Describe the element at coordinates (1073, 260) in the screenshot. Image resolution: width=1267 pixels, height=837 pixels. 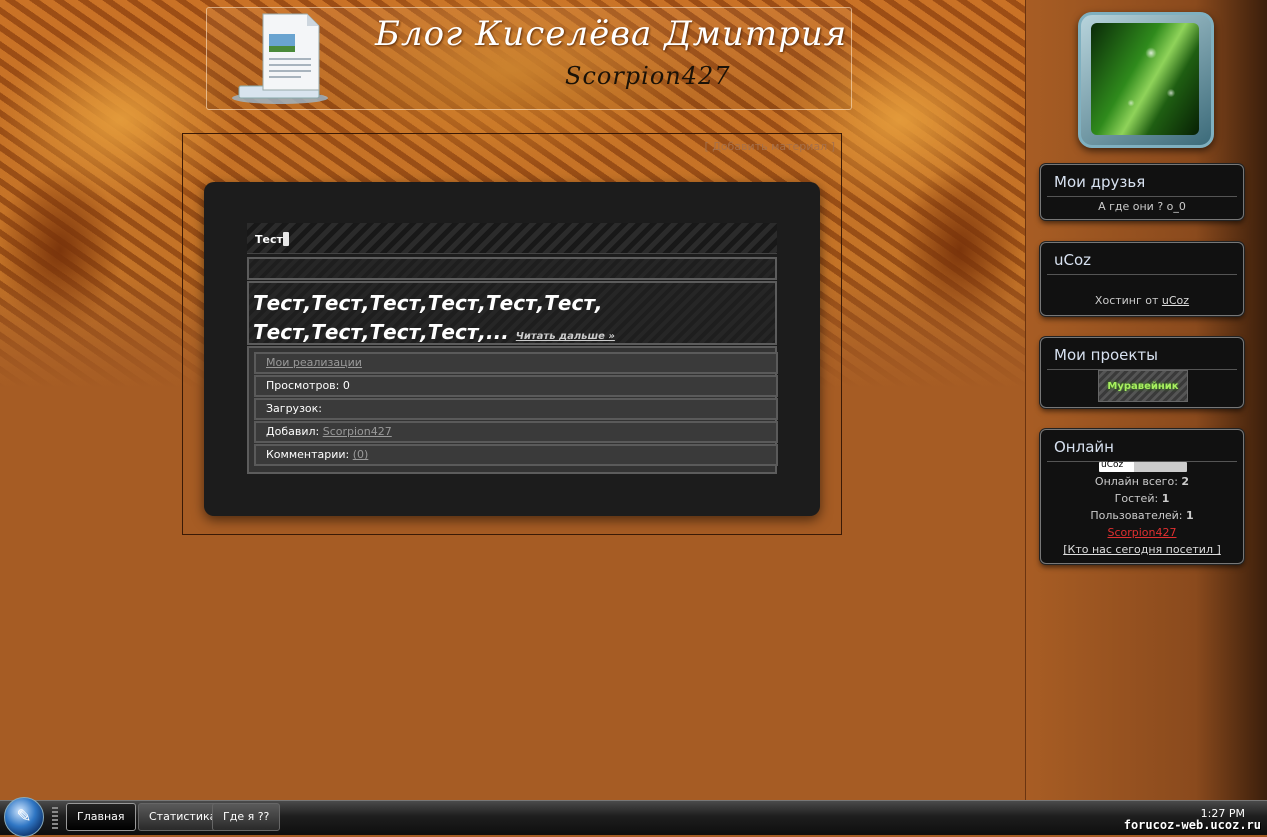
I see `widget-ucoz-title: uCoz` at that location.